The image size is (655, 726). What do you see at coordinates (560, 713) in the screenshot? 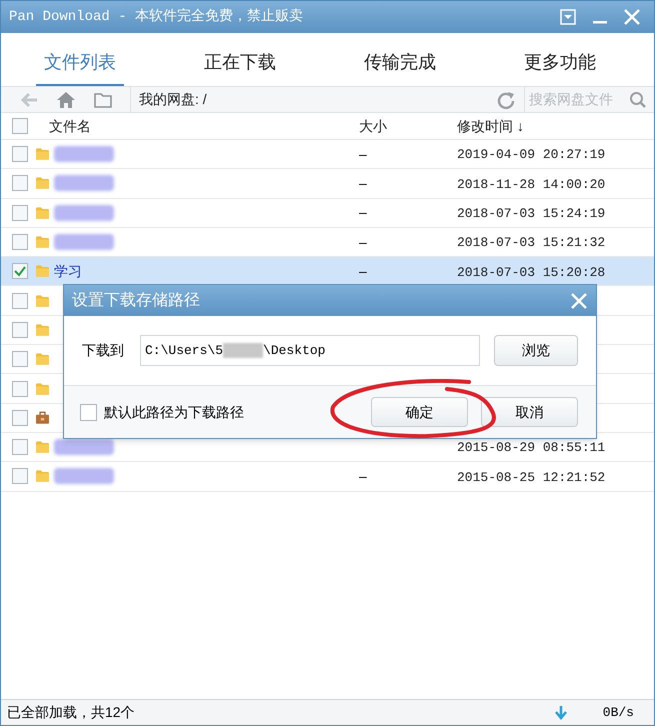
I see `download-arrow-icon` at bounding box center [560, 713].